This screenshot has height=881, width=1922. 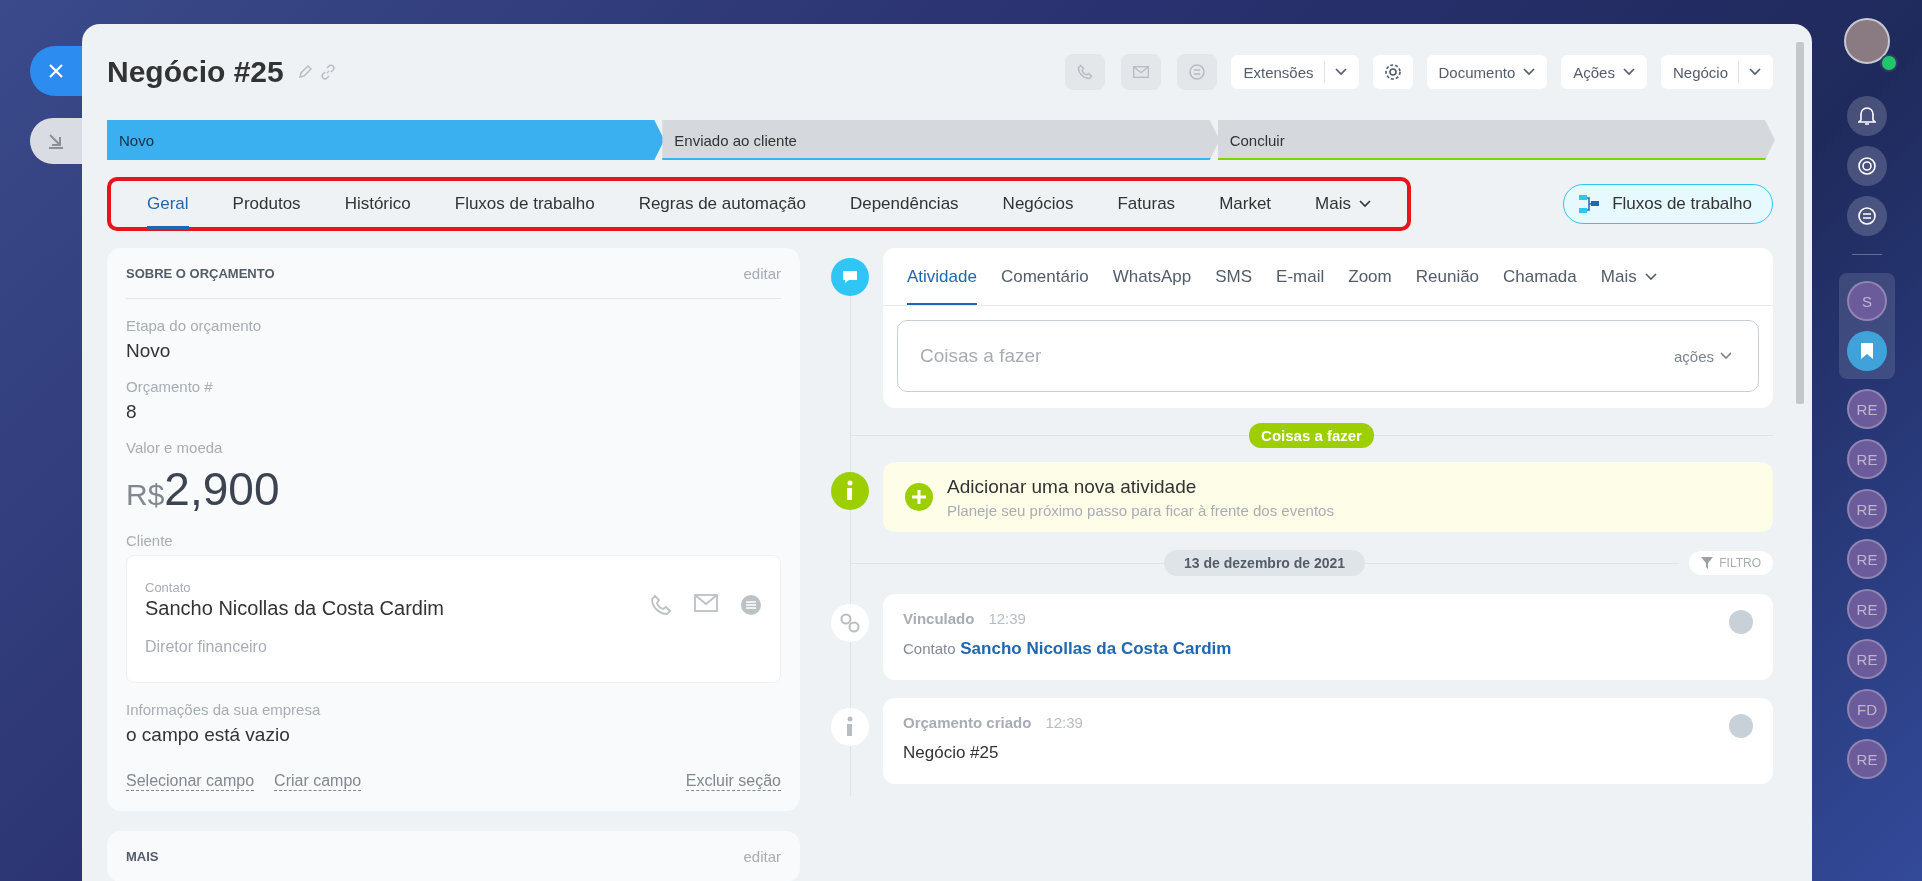 What do you see at coordinates (1889, 63) in the screenshot?
I see `status-badge` at bounding box center [1889, 63].